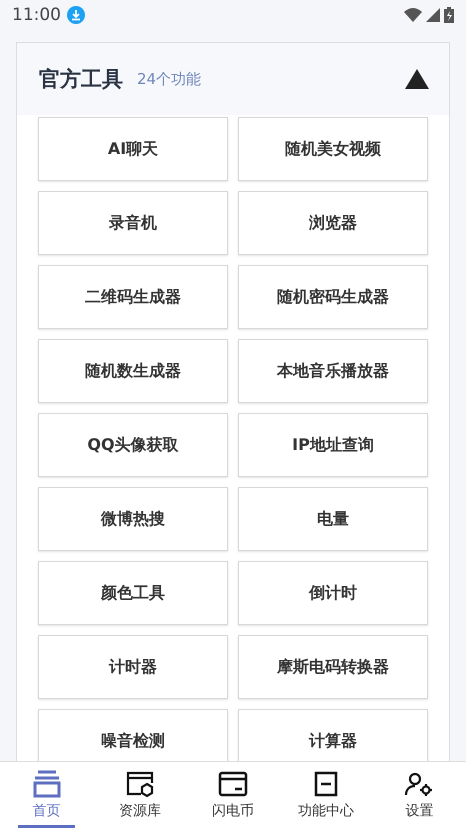 This screenshot has width=466, height=828. What do you see at coordinates (433, 15) in the screenshot?
I see `signal-icon` at bounding box center [433, 15].